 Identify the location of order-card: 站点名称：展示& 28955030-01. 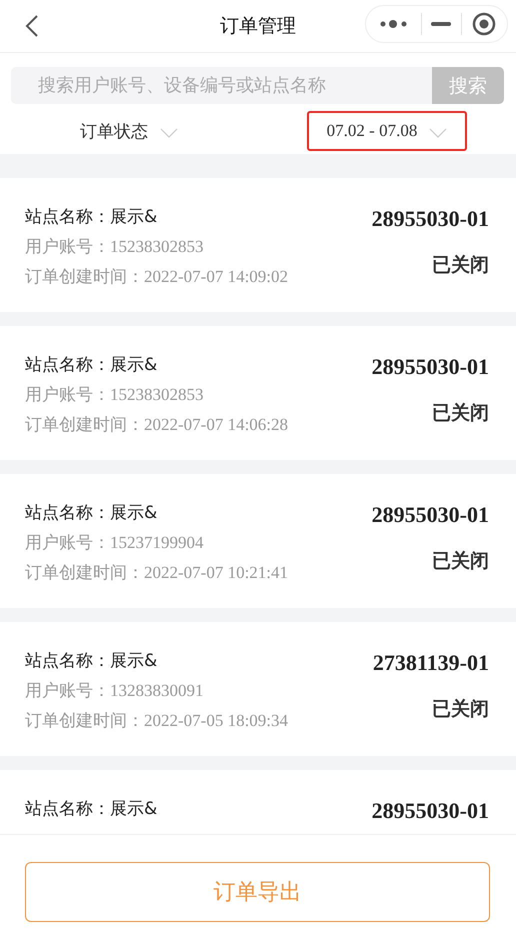
(258, 802).